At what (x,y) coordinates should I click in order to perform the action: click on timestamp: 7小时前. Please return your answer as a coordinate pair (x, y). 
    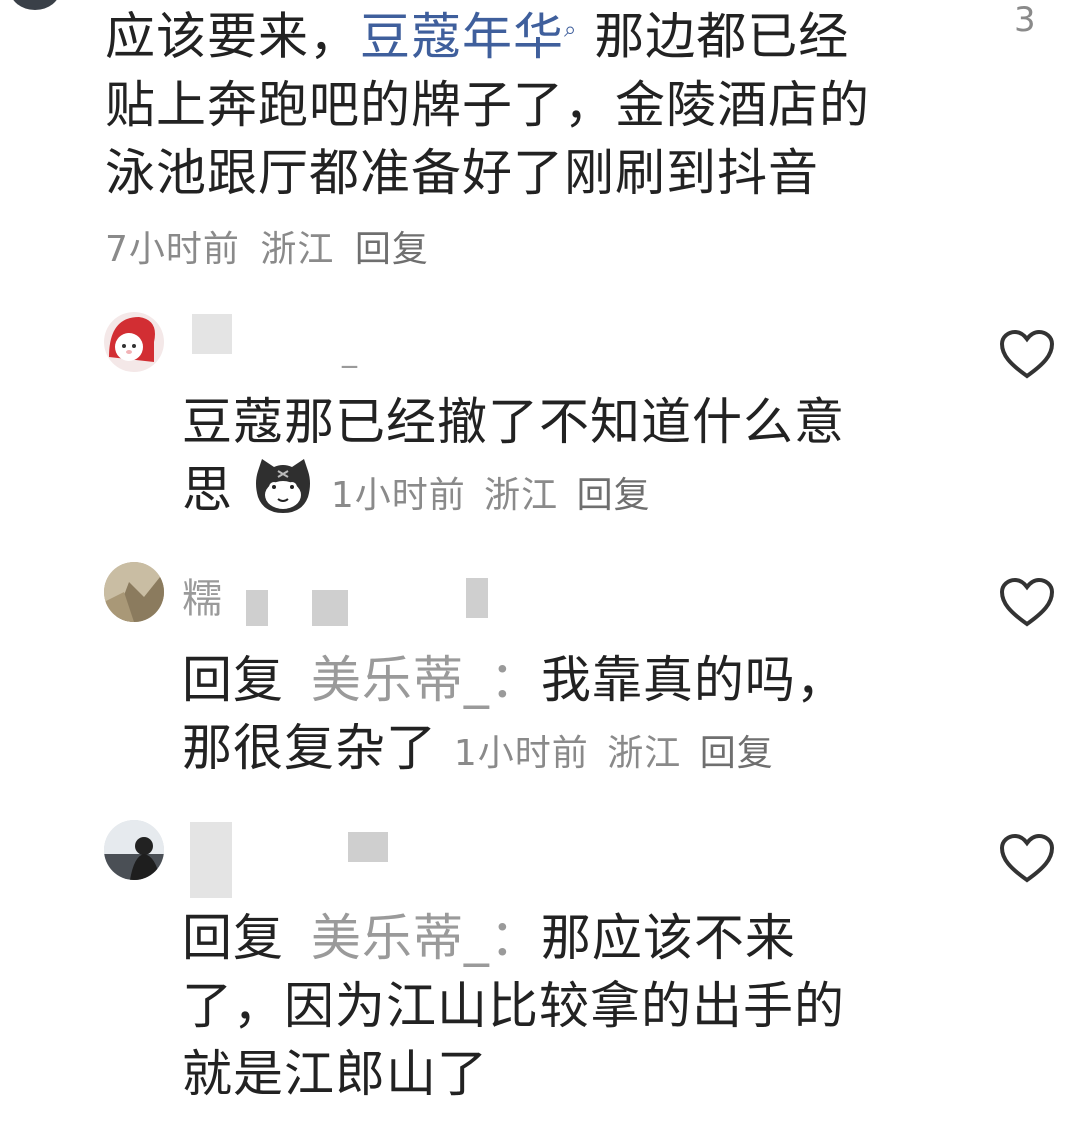
    Looking at the image, I should click on (172, 249).